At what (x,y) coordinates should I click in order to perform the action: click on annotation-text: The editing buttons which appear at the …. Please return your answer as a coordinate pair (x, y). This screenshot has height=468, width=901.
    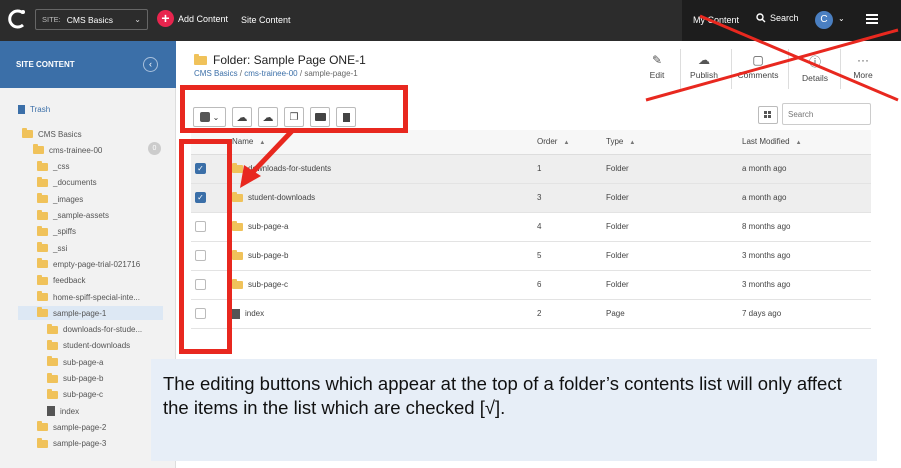
    Looking at the image, I should click on (502, 395).